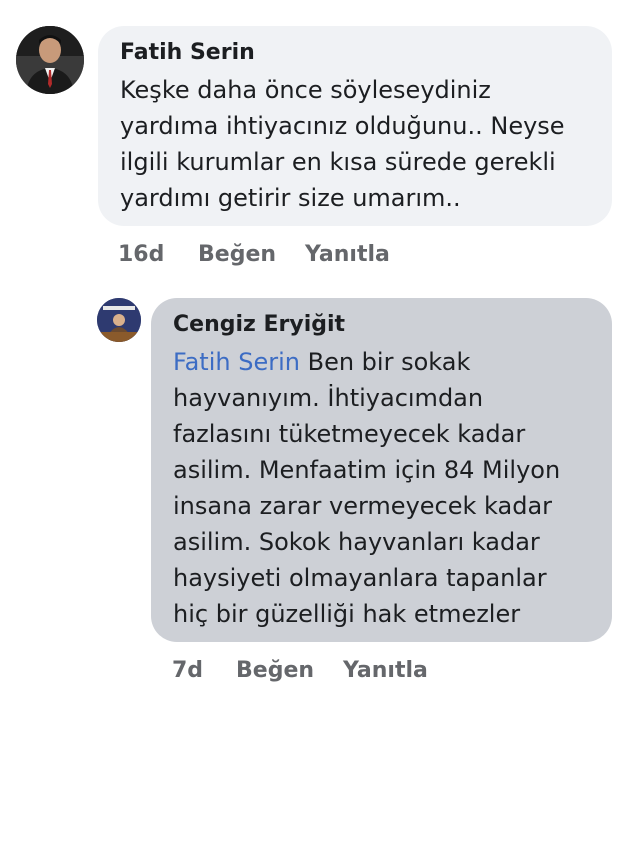 The height and width of the screenshot is (842, 634). I want to click on comment-text-line: yardımı getirir size umarım.., so click(290, 198).